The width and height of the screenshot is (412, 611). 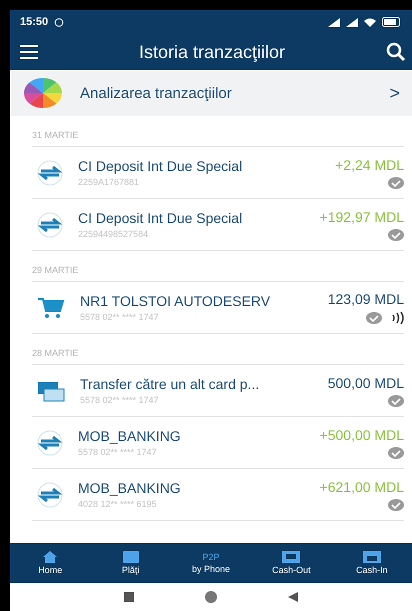 I want to click on transaction-row: NR1 TOLSTOI AUTODESERV 5578 02** **** 1747 123,09 MDL, so click(x=218, y=308).